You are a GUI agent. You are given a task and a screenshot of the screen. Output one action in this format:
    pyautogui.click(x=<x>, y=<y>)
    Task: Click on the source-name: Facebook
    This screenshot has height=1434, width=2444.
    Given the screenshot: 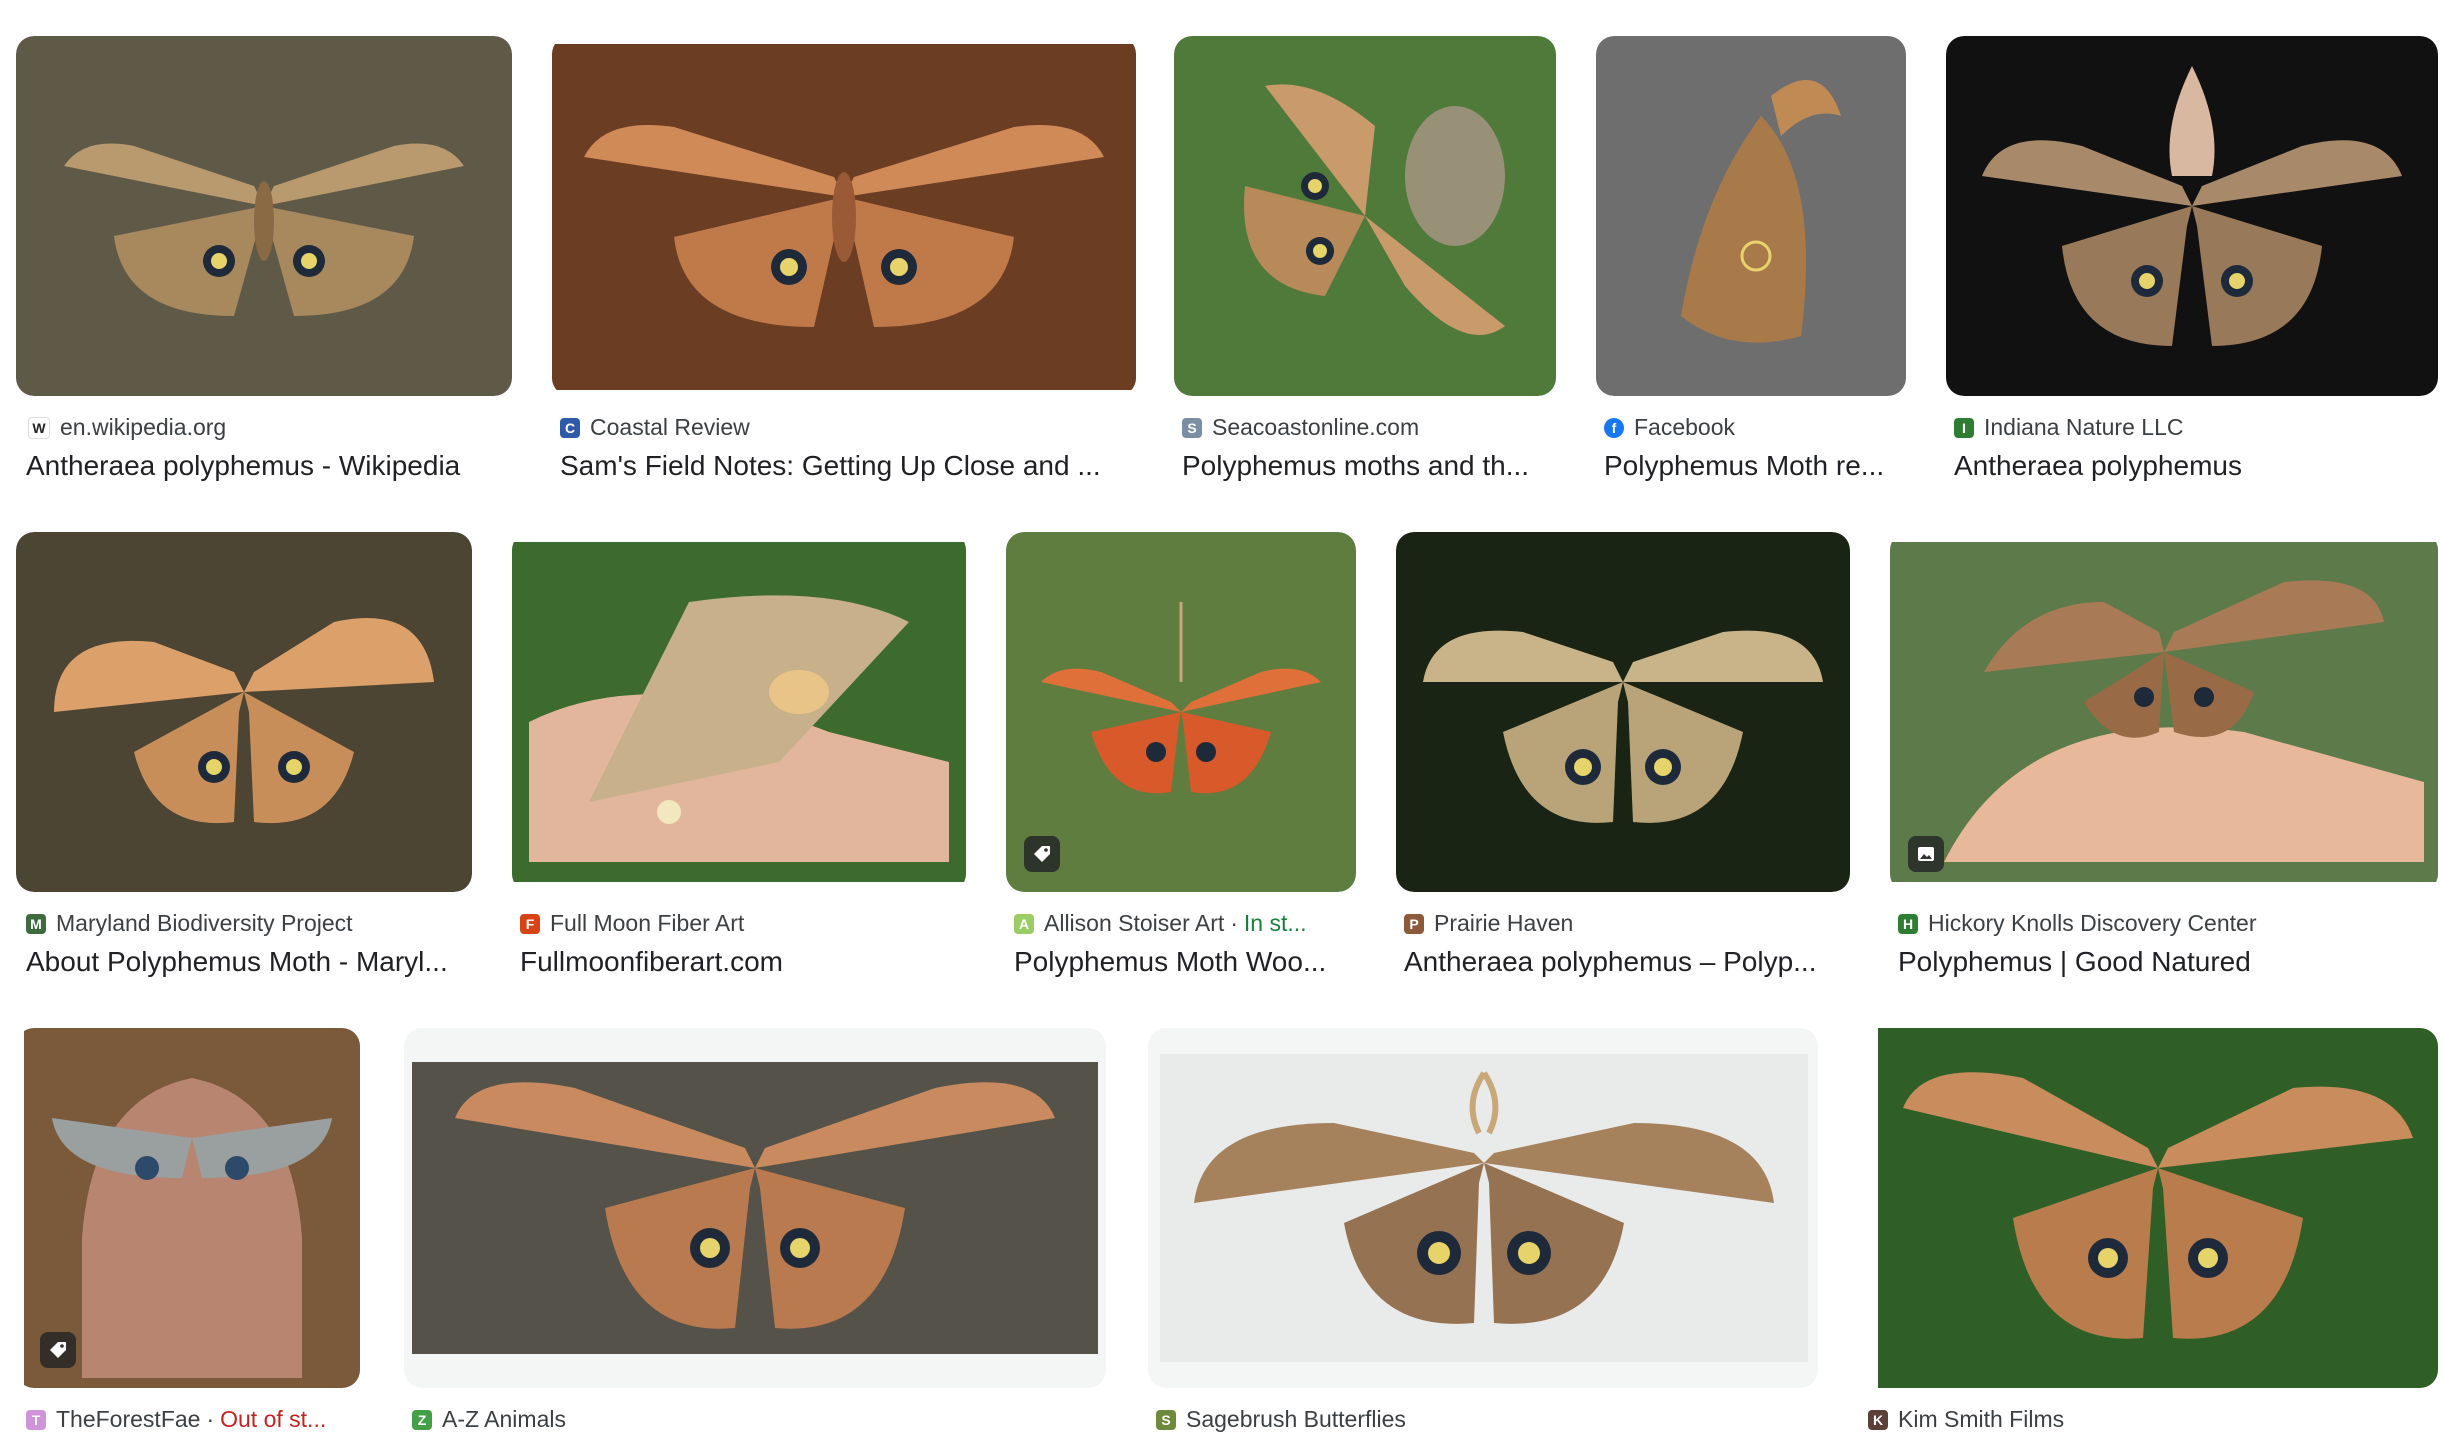 What is the action you would take?
    pyautogui.click(x=1685, y=427)
    